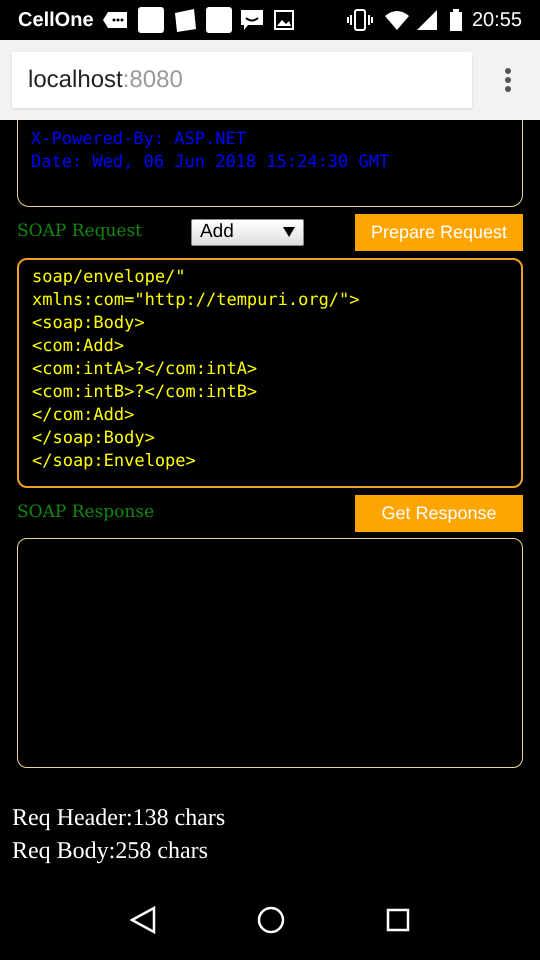  I want to click on wifi-icon, so click(397, 20).